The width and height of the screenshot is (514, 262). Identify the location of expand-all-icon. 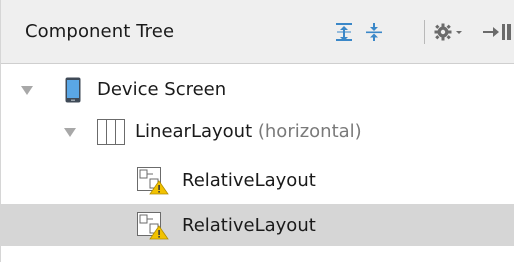
(344, 32).